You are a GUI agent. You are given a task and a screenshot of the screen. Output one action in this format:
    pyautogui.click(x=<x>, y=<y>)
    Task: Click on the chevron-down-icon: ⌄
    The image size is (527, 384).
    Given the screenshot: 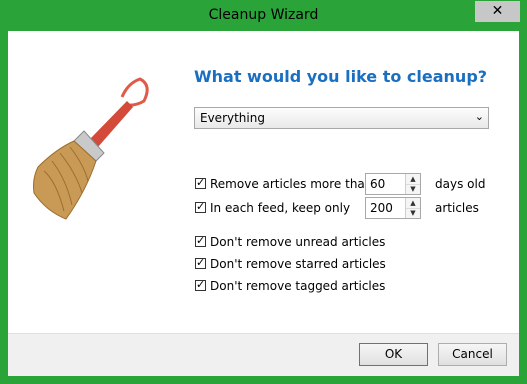 What is the action you would take?
    pyautogui.click(x=479, y=116)
    